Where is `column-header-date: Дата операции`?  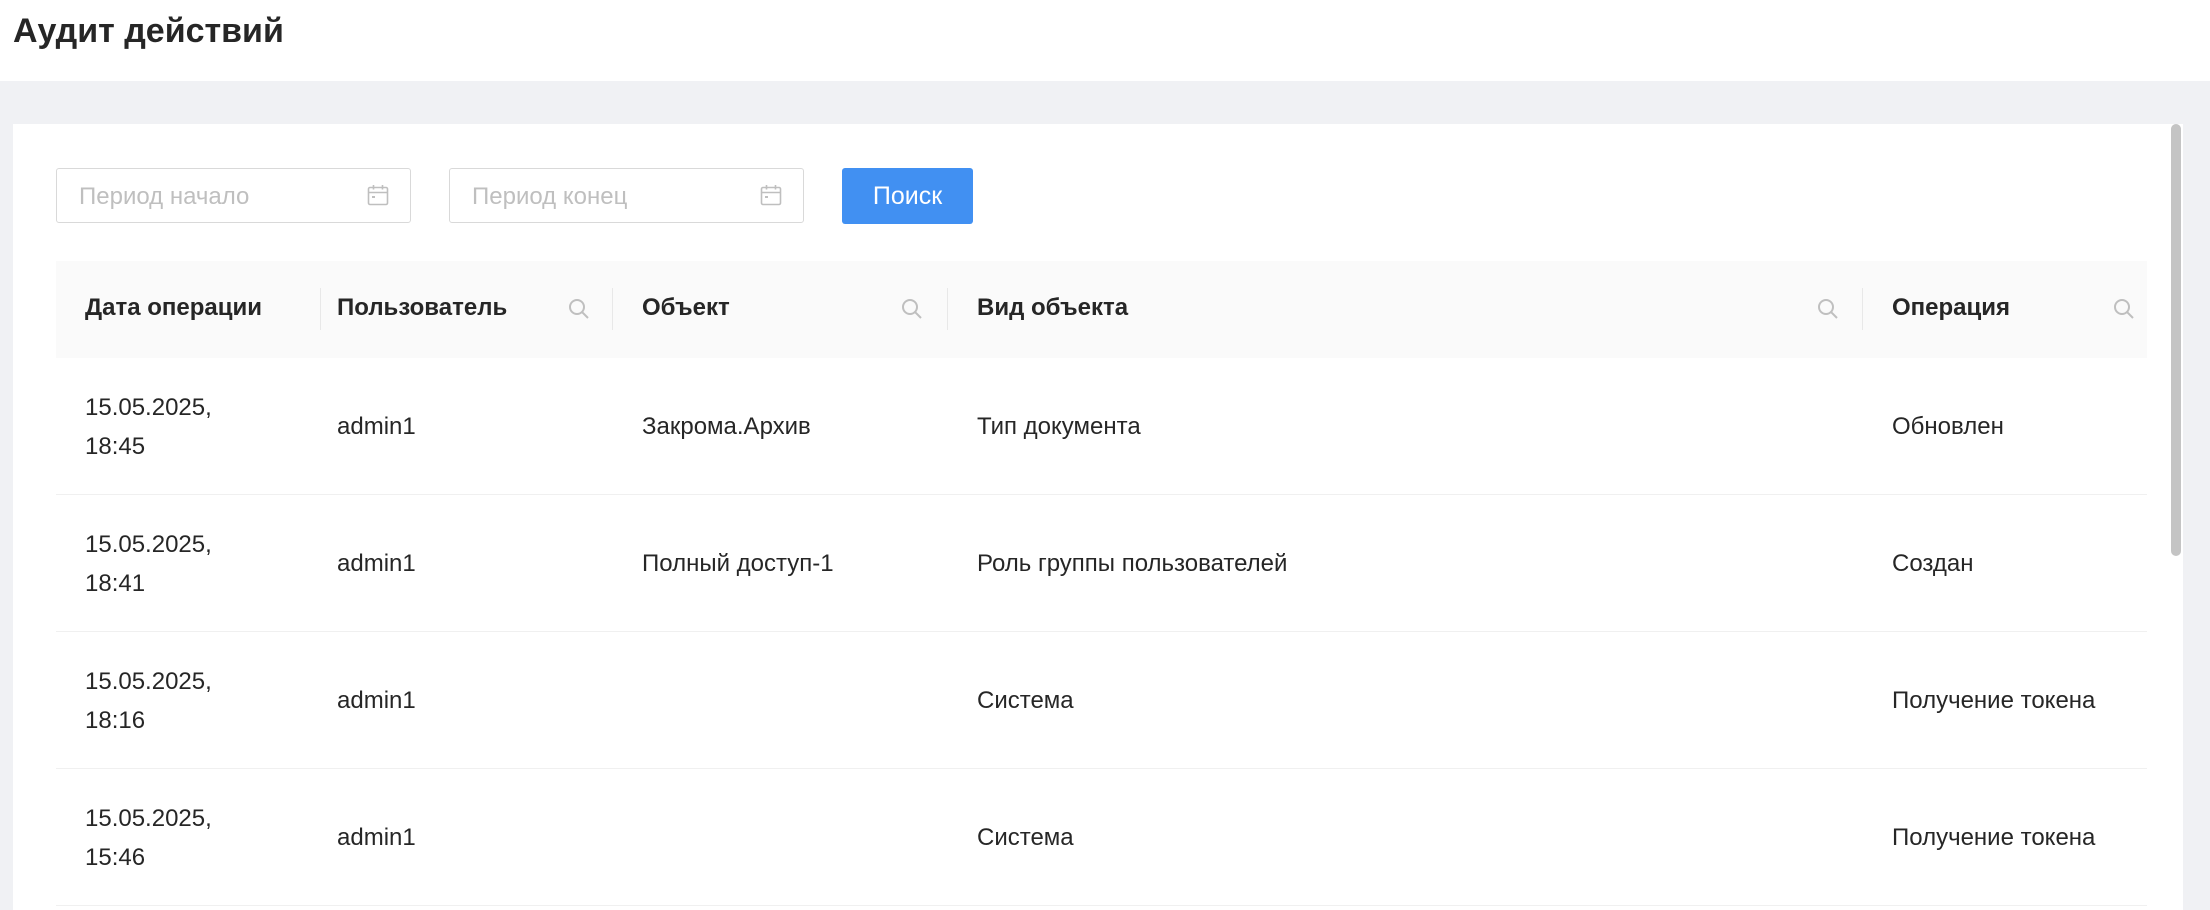
column-header-date: Дата операции is located at coordinates (188, 309).